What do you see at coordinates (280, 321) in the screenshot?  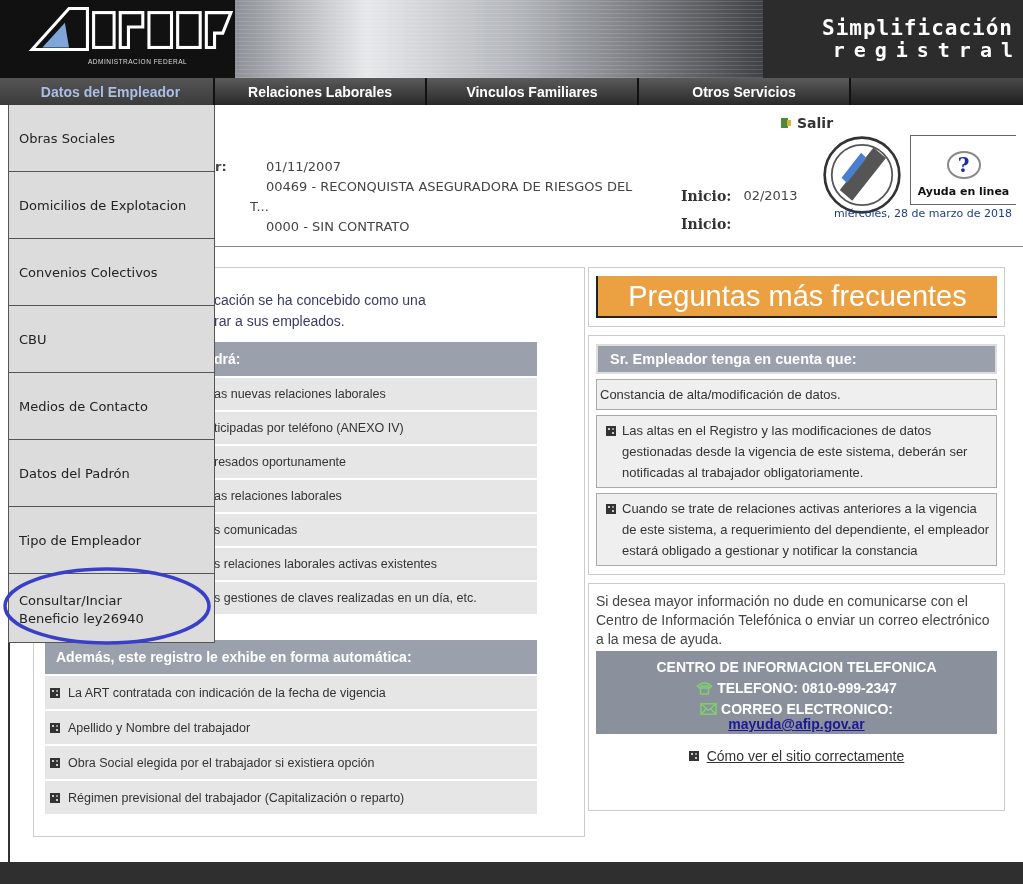 I see `intro-text: rar a sus empleados.` at bounding box center [280, 321].